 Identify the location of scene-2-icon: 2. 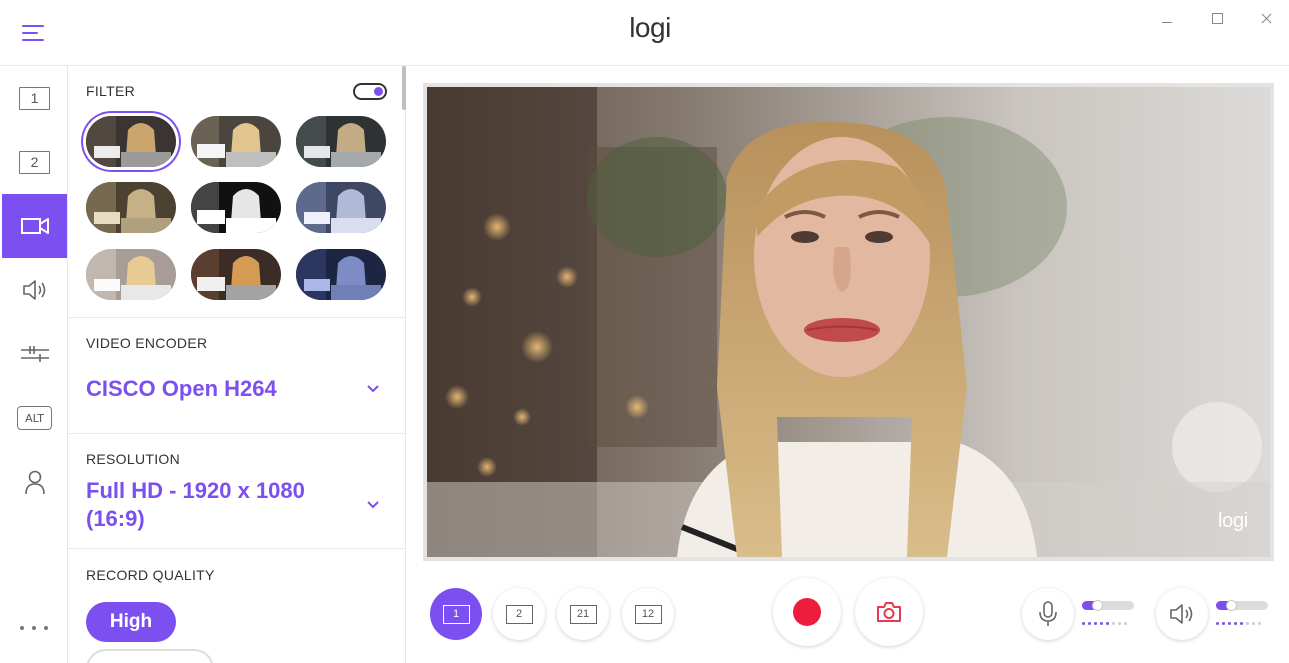
(34, 162).